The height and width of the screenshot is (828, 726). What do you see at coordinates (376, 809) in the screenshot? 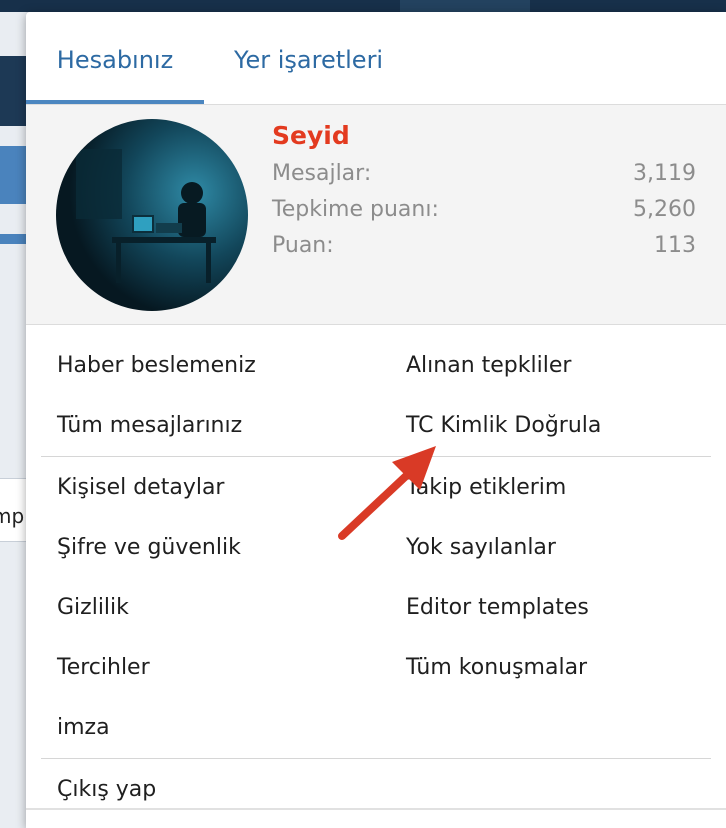
I see `popup-bottom-border` at bounding box center [376, 809].